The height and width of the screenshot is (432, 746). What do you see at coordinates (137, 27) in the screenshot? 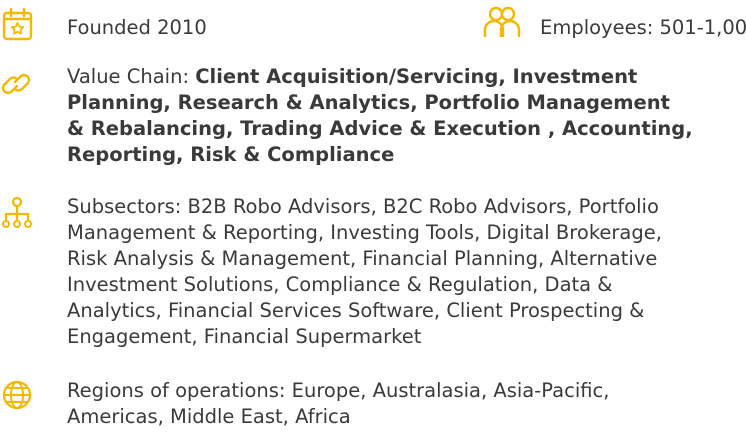
I see `founded-label: Founded 2010` at bounding box center [137, 27].